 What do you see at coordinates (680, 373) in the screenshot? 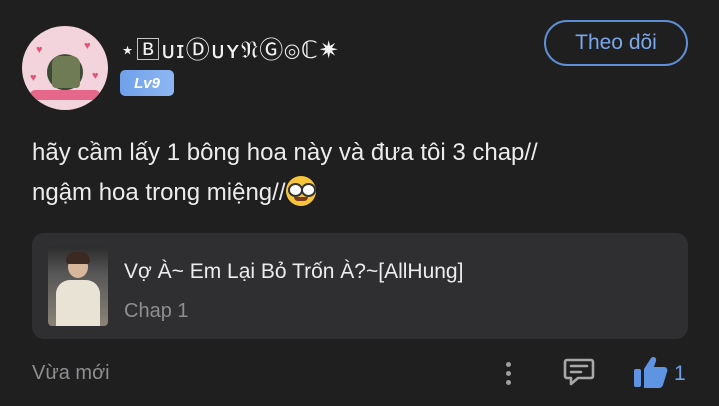
I see `like-count: 1` at bounding box center [680, 373].